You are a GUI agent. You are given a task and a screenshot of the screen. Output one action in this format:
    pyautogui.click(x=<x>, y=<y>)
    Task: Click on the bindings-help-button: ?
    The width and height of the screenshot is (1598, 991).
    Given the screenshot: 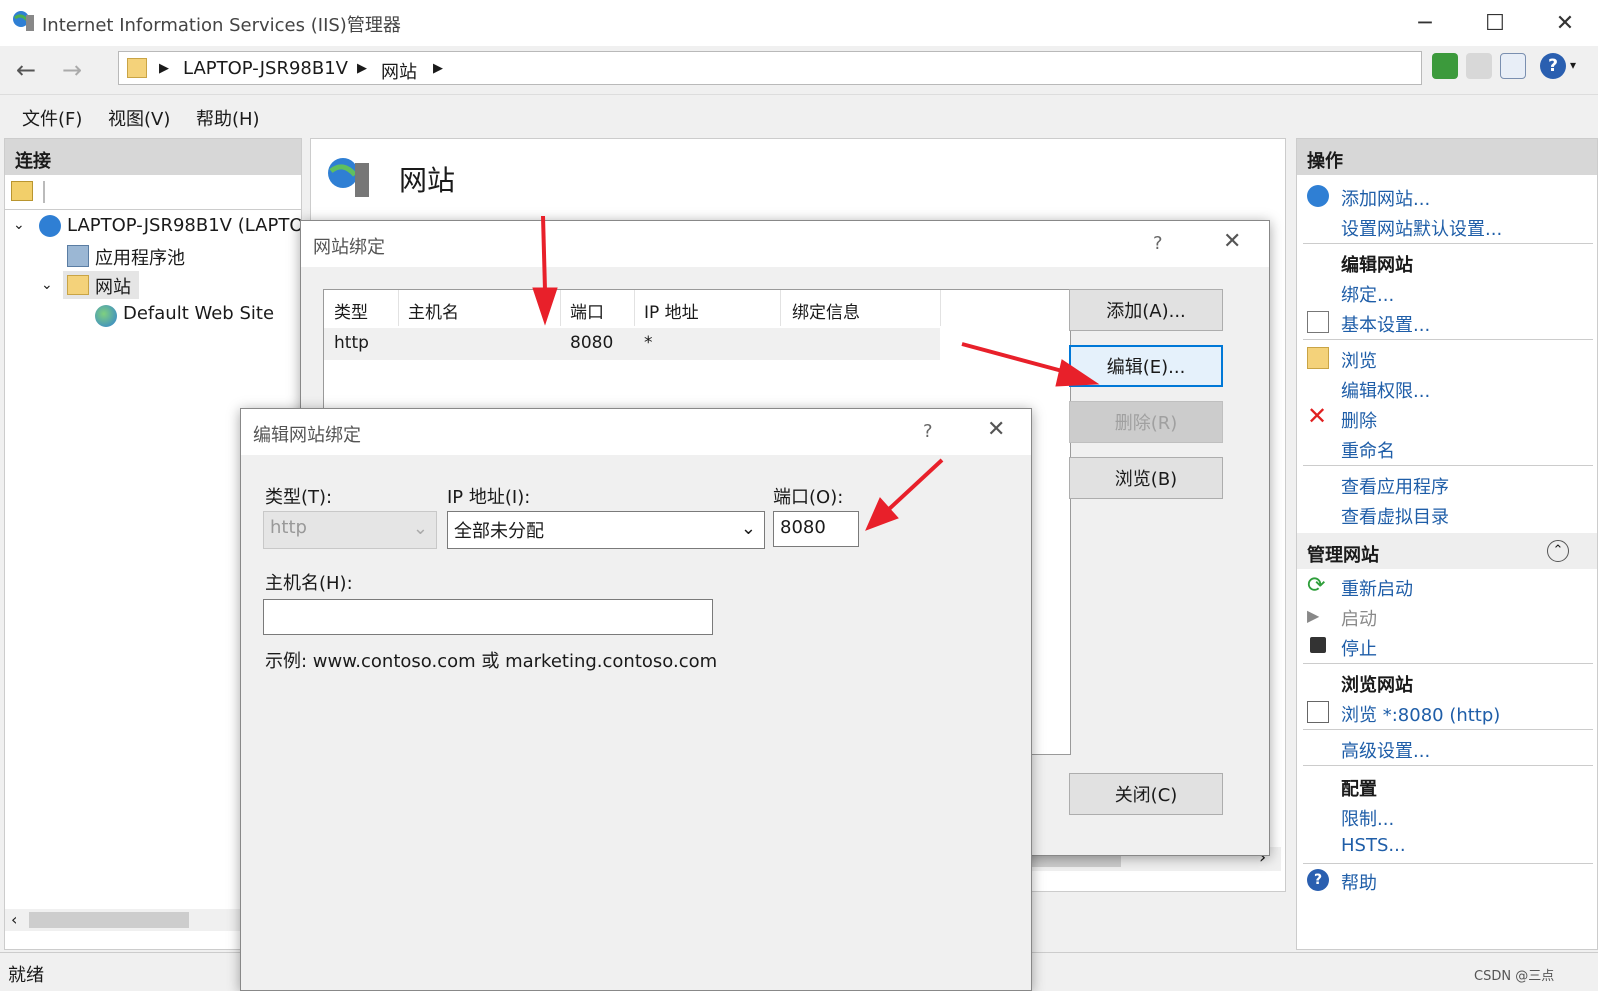 What is the action you would take?
    pyautogui.click(x=1158, y=243)
    